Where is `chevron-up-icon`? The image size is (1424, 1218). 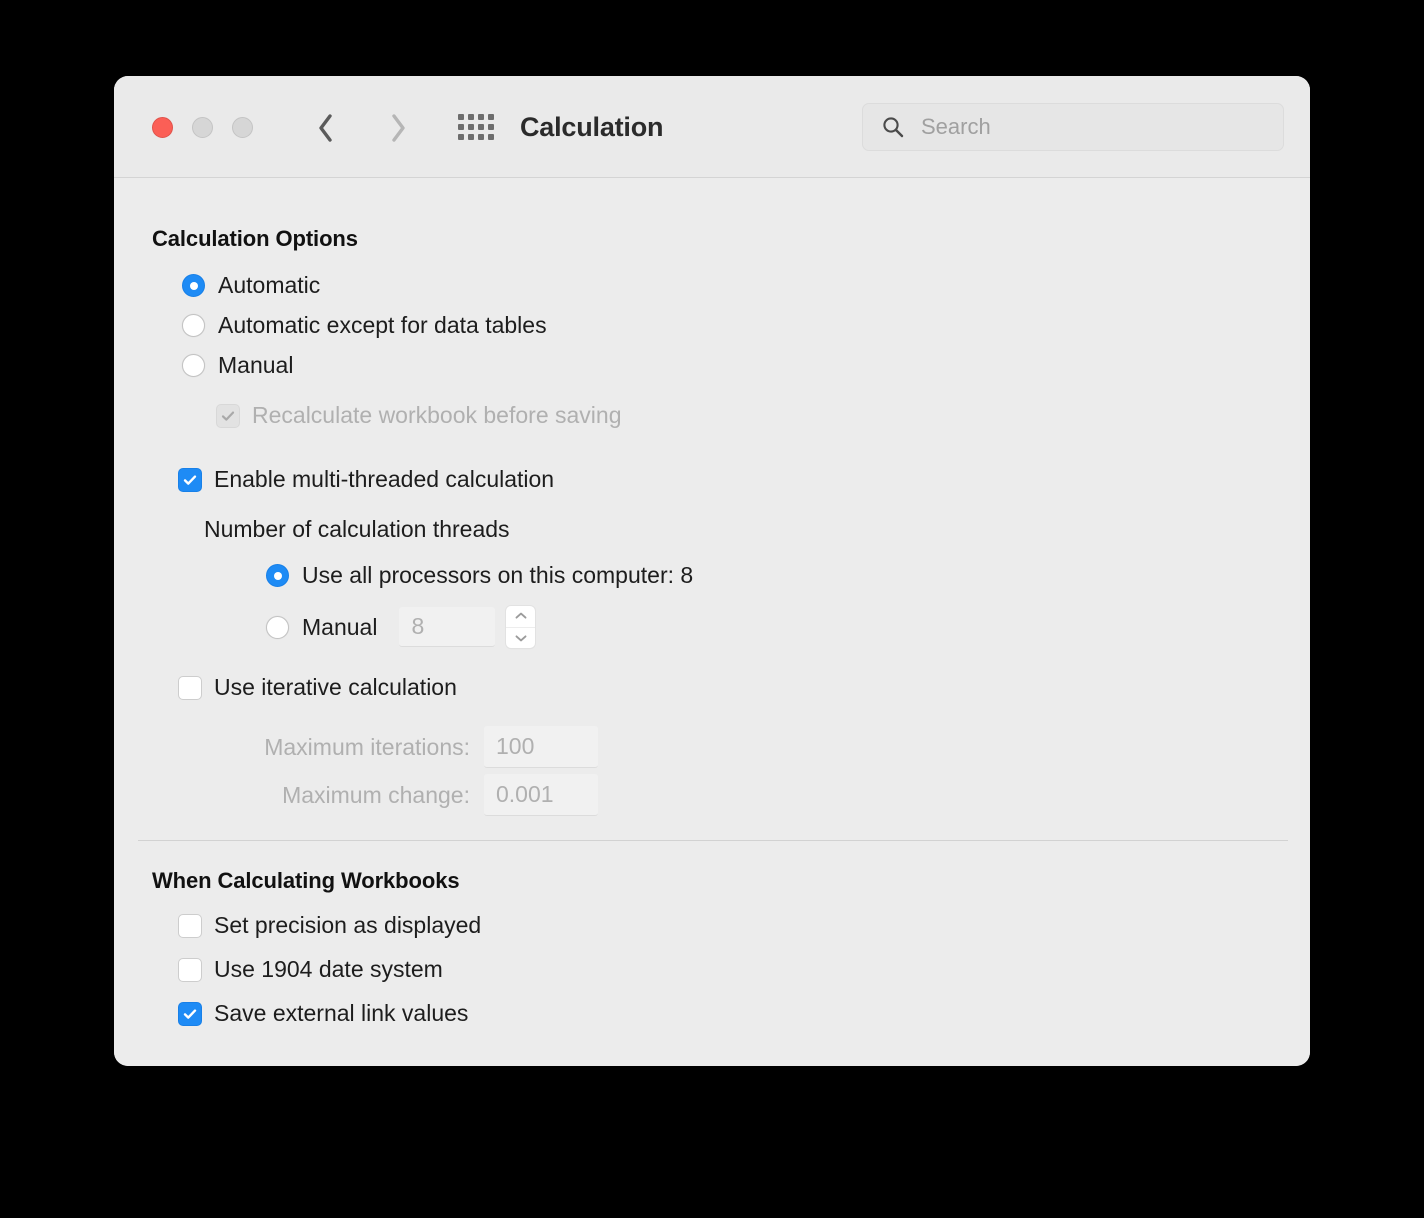
chevron-up-icon is located at coordinates (521, 615).